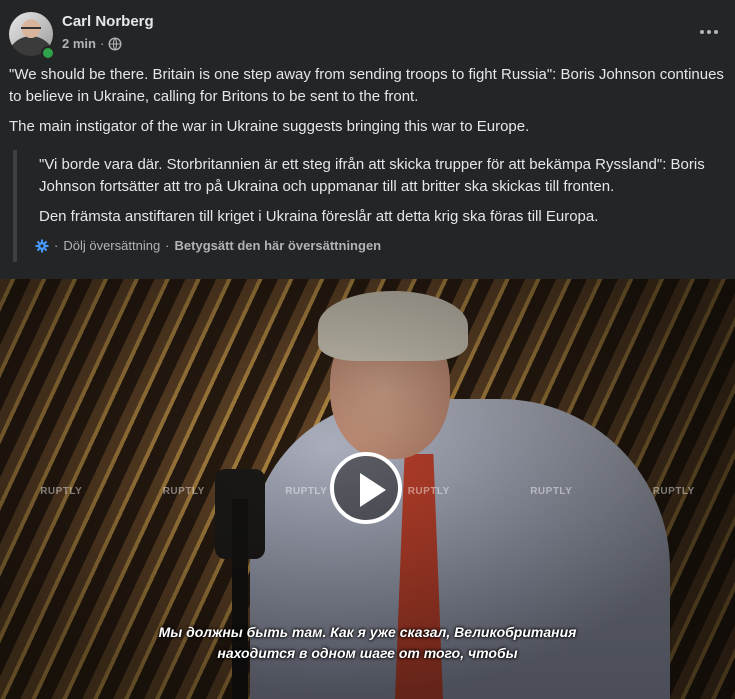 This screenshot has width=735, height=699. I want to click on subtitle-line: находится в одном шаге от того, чтобы, so click(367, 653).